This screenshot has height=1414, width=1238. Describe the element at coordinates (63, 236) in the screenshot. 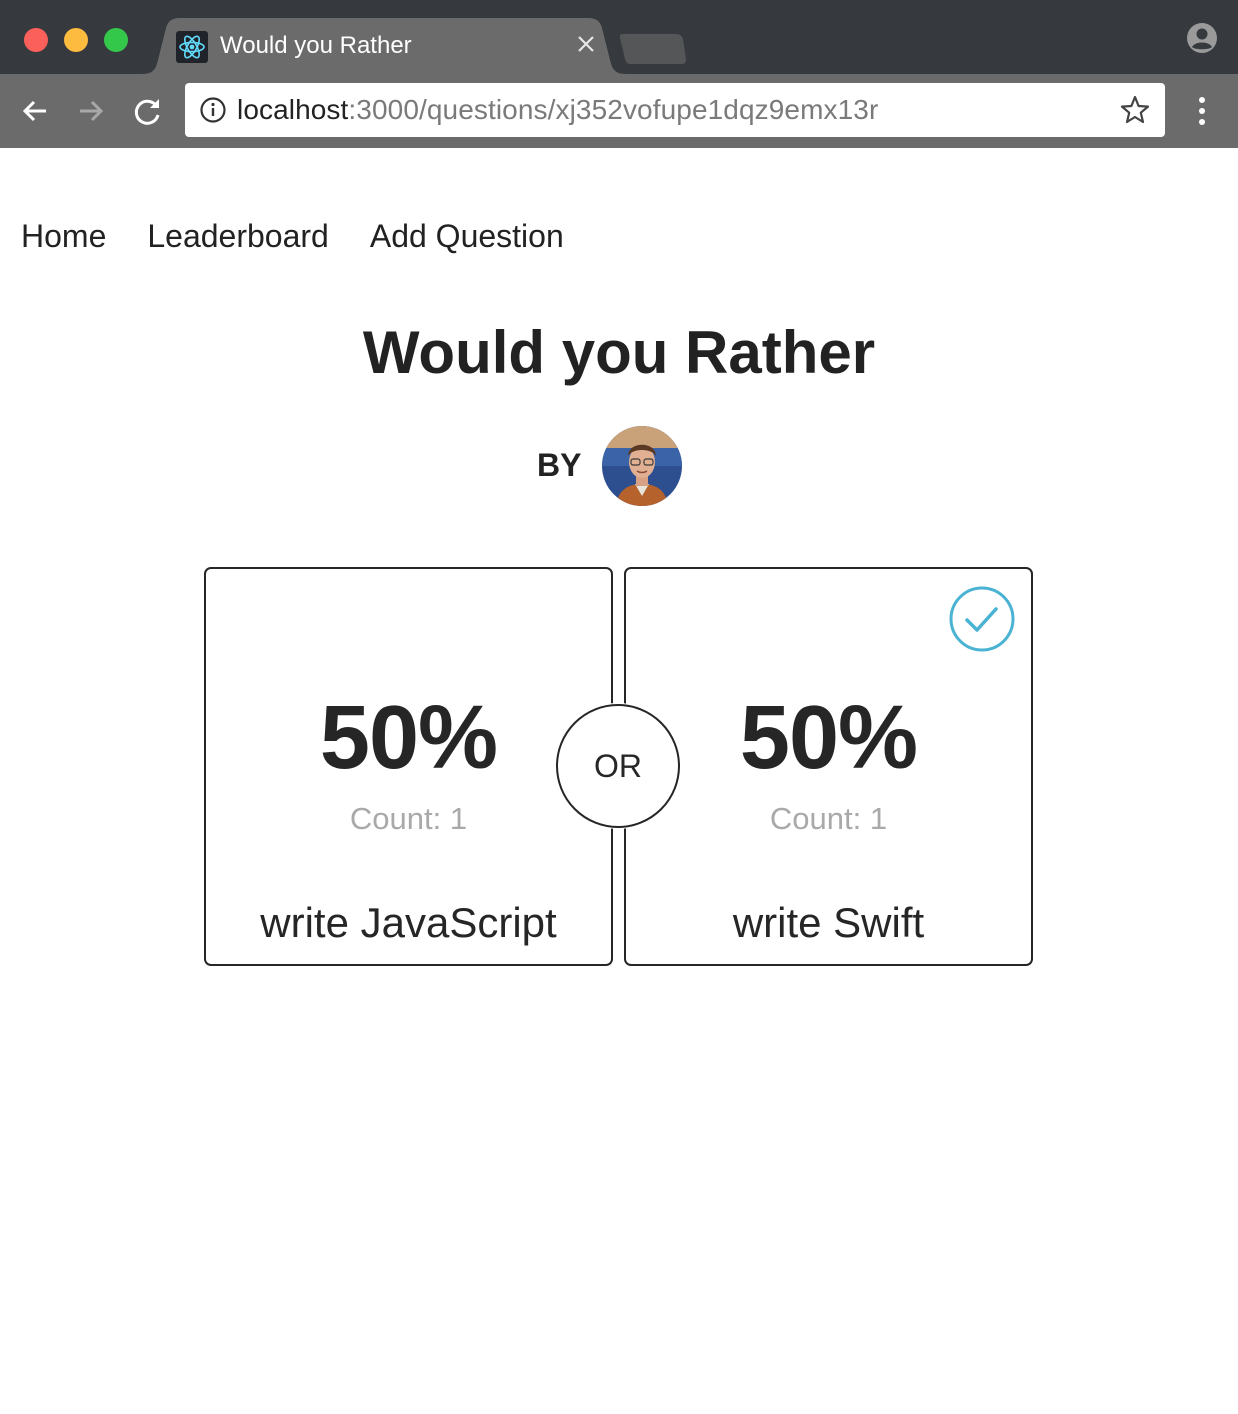

I see `nav-link-home: Home` at that location.